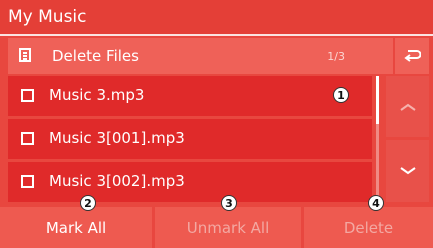 This screenshot has width=433, height=248. I want to click on scroll-up-button, so click(407, 106).